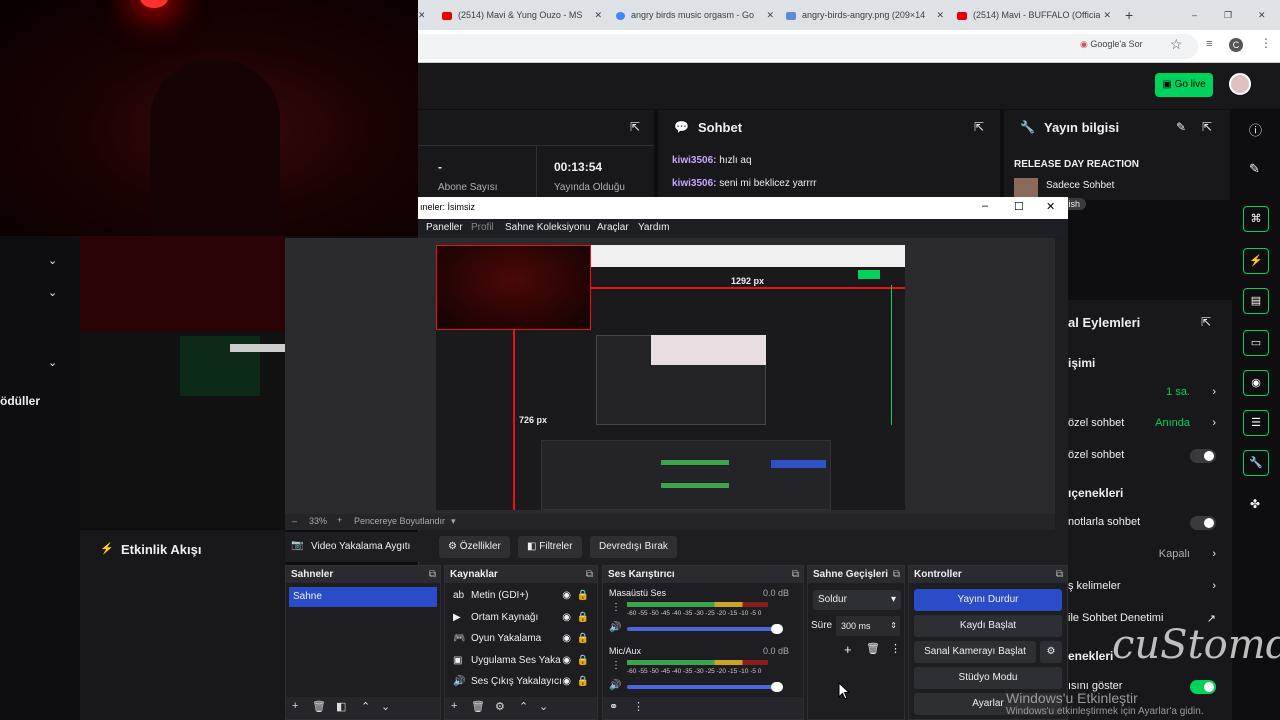  Describe the element at coordinates (654, 227) in the screenshot. I see `menu-help: Yardım` at that location.